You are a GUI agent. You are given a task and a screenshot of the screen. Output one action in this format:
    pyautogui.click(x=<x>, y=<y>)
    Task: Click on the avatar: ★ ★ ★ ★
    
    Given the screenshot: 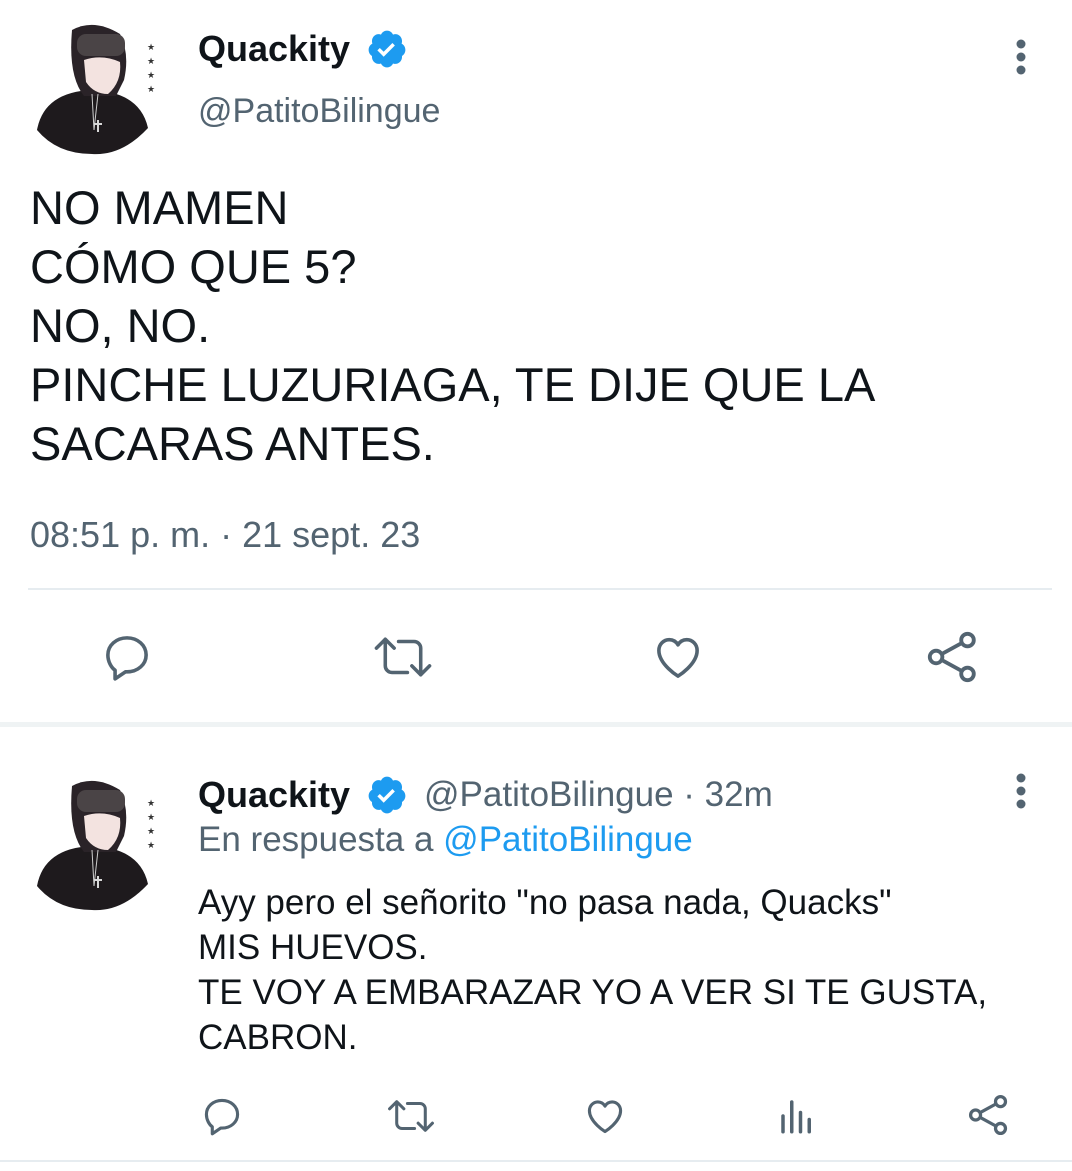 What is the action you would take?
    pyautogui.click(x=96, y=88)
    